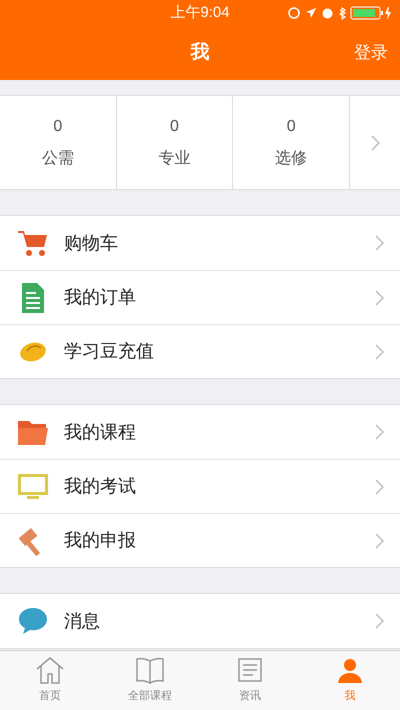 This screenshot has height=710, width=400. What do you see at coordinates (33, 432) in the screenshot?
I see `folder-icon` at bounding box center [33, 432].